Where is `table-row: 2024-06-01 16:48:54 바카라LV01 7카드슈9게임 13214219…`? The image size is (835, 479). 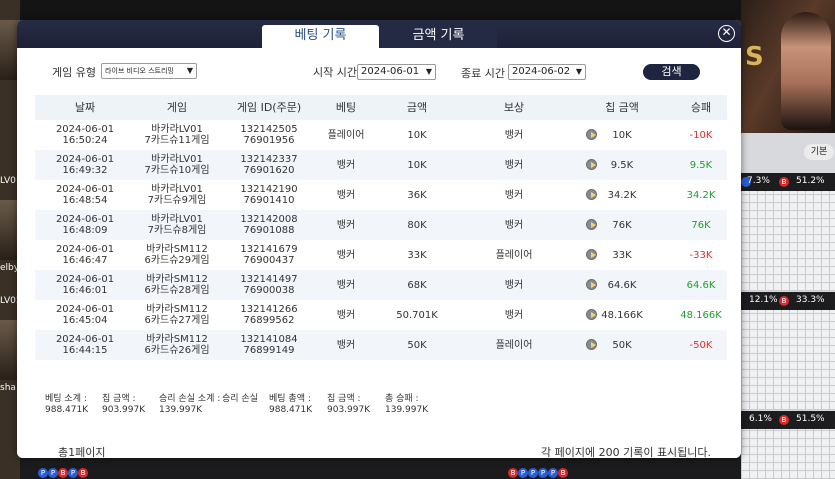
table-row: 2024-06-01 16:48:54 바카라LV01 7카드슈9게임 13214219… is located at coordinates (381, 195).